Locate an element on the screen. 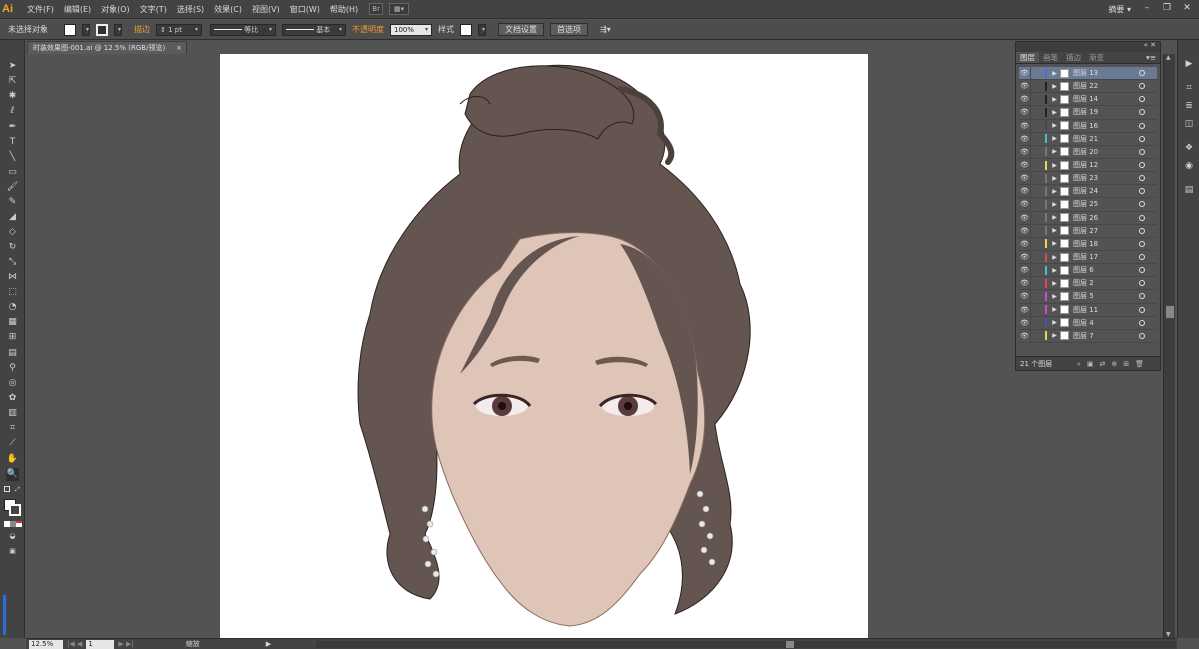 This screenshot has height=649, width=1199. artboard-tool-icon: ⌗ is located at coordinates (12, 428).